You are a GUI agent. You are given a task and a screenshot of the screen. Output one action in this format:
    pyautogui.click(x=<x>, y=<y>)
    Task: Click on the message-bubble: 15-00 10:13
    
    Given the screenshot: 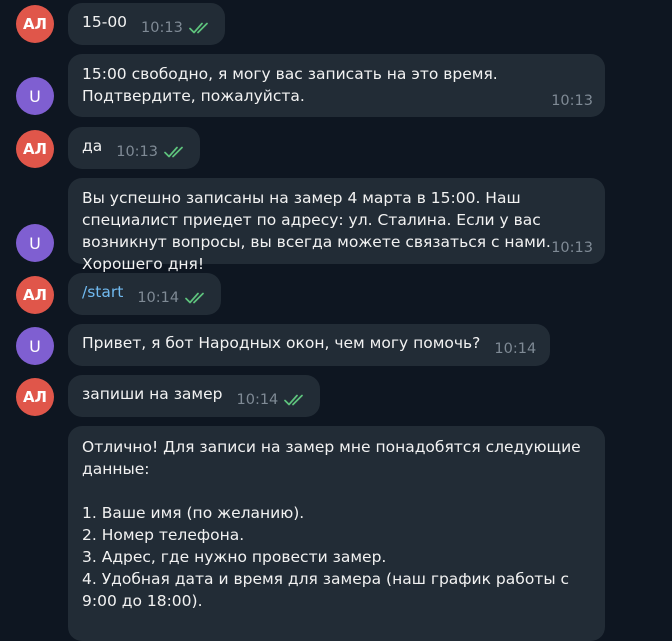 What is the action you would take?
    pyautogui.click(x=146, y=24)
    